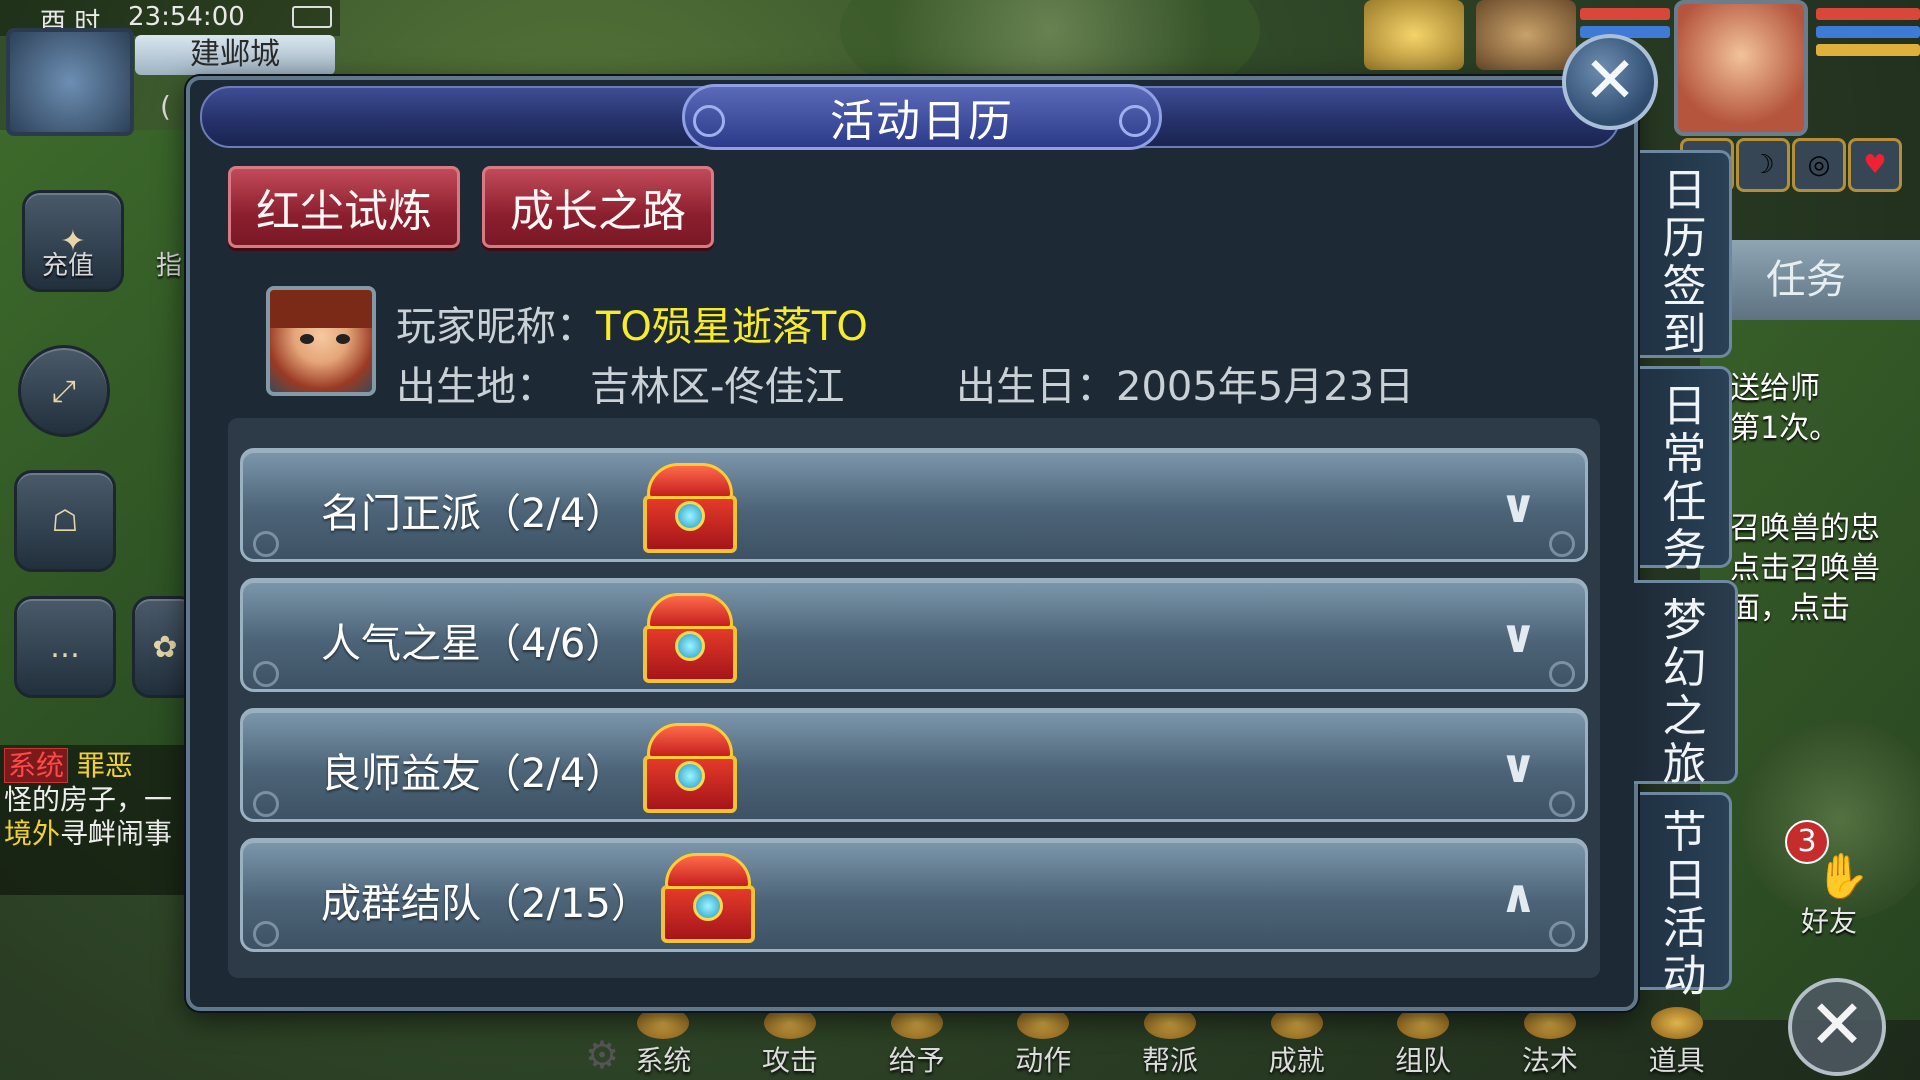 This screenshot has width=1920, height=1080. I want to click on list-item: 人气之星（4/6） ∨, so click(914, 635).